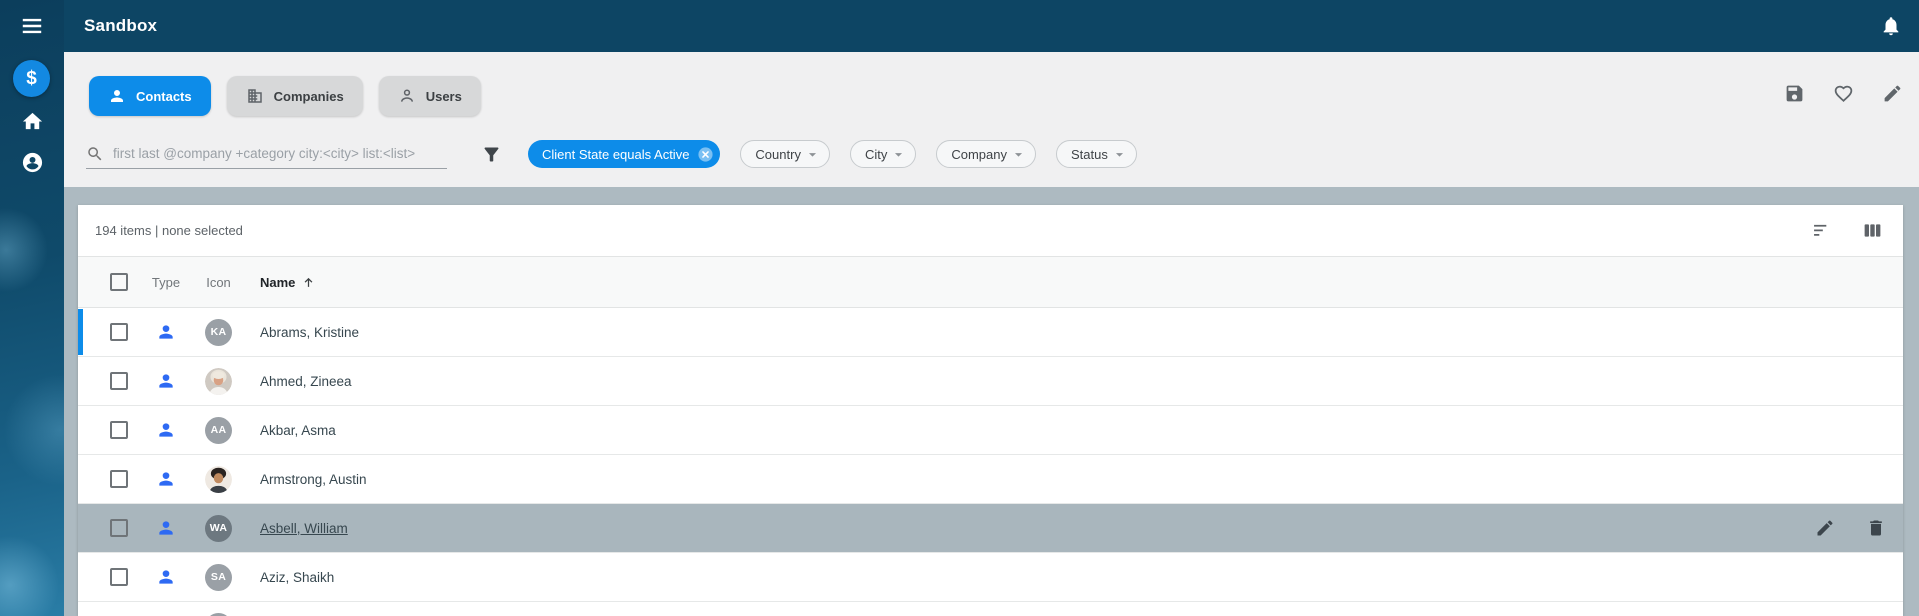  I want to click on search-icon, so click(95, 154).